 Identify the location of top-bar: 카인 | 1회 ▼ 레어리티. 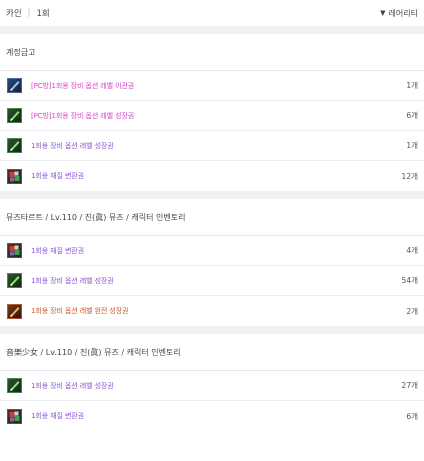
(212, 13).